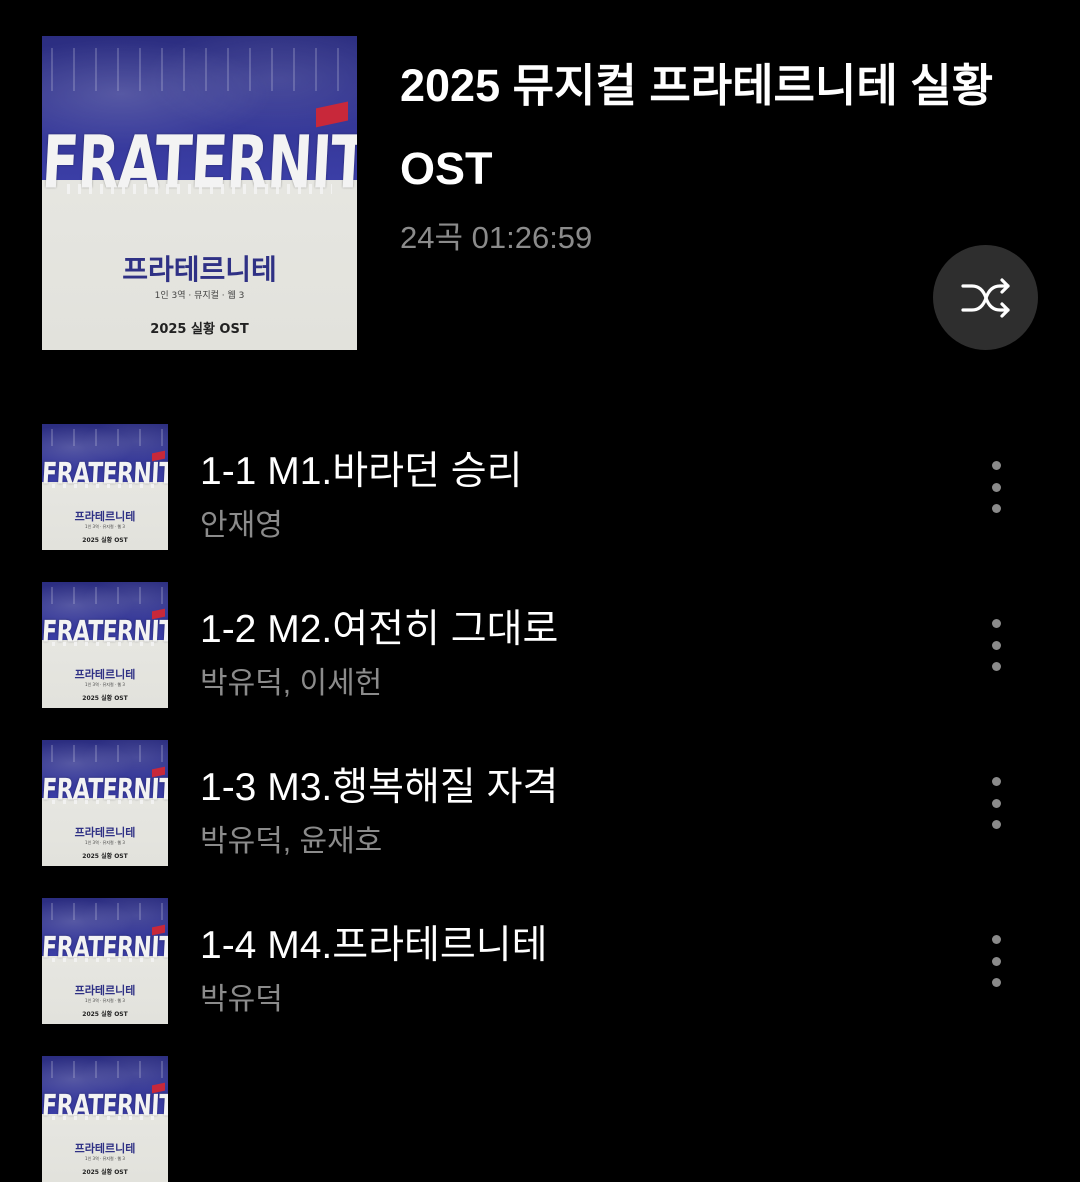 The height and width of the screenshot is (1182, 1080). What do you see at coordinates (496, 237) in the screenshot?
I see `album-meta: 24곡 01:26:59` at bounding box center [496, 237].